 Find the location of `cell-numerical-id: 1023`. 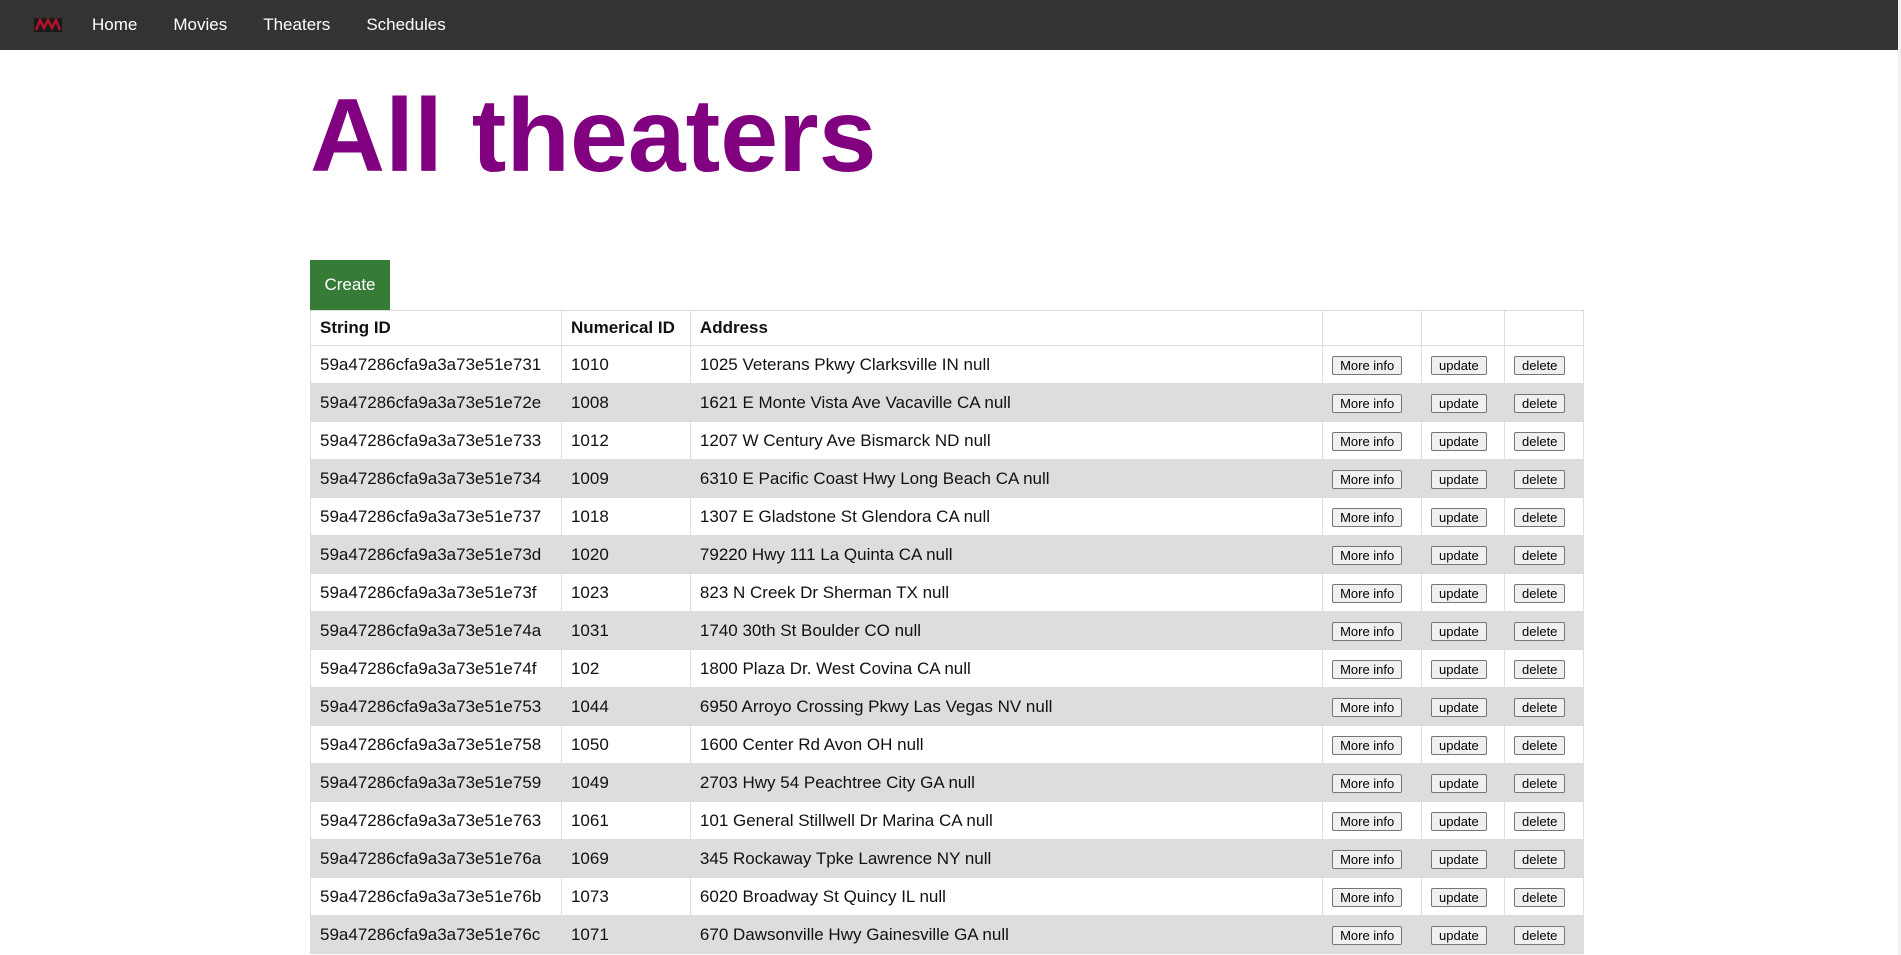

cell-numerical-id: 1023 is located at coordinates (625, 592).